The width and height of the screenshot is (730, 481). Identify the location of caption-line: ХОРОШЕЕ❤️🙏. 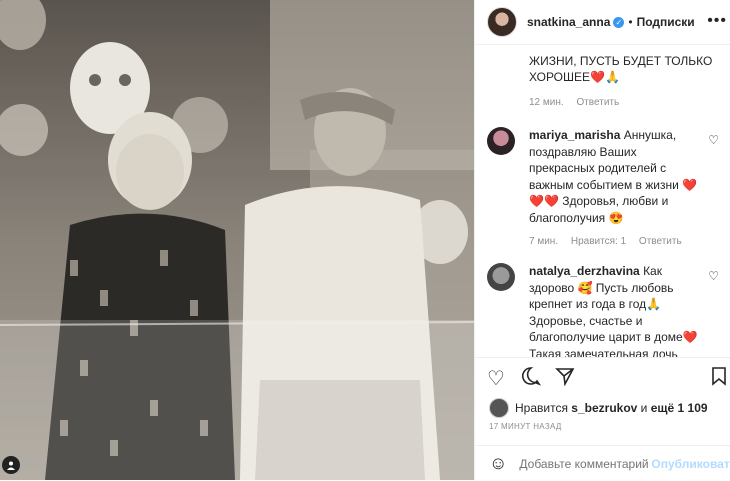
(574, 77).